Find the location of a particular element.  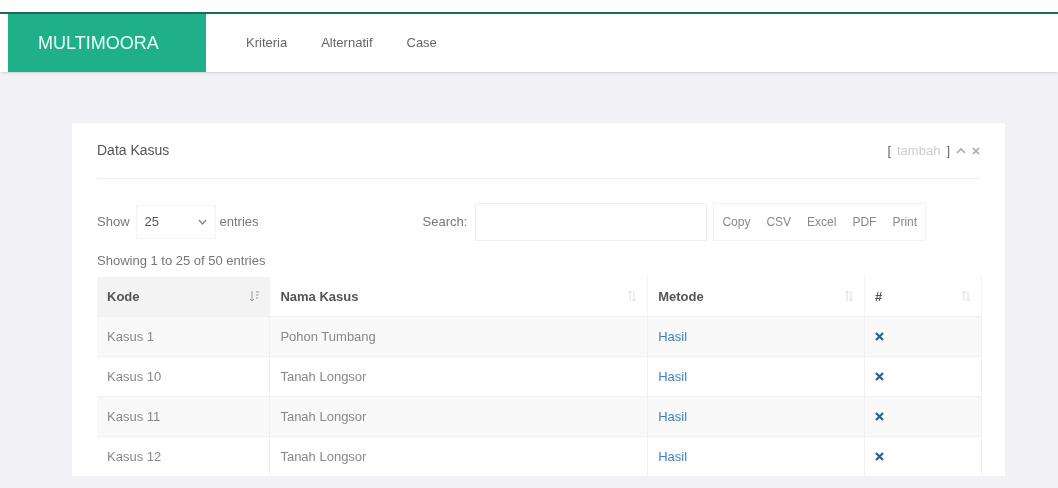

column-header: Metode is located at coordinates (756, 296).